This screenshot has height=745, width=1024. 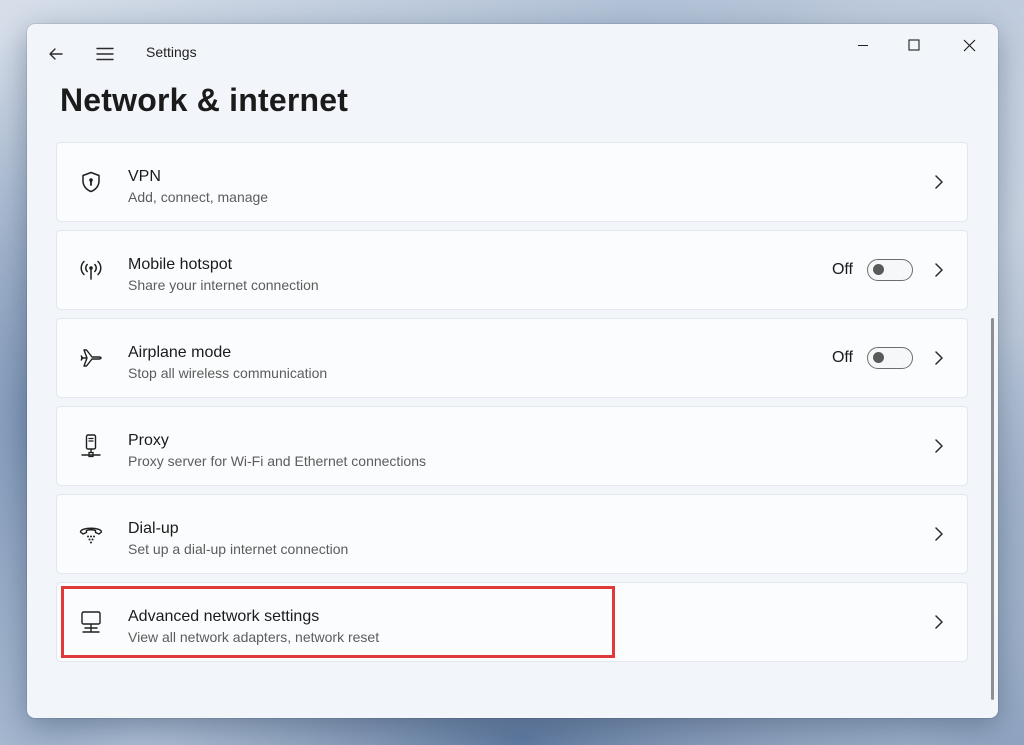 I want to click on close-icon, so click(x=969, y=45).